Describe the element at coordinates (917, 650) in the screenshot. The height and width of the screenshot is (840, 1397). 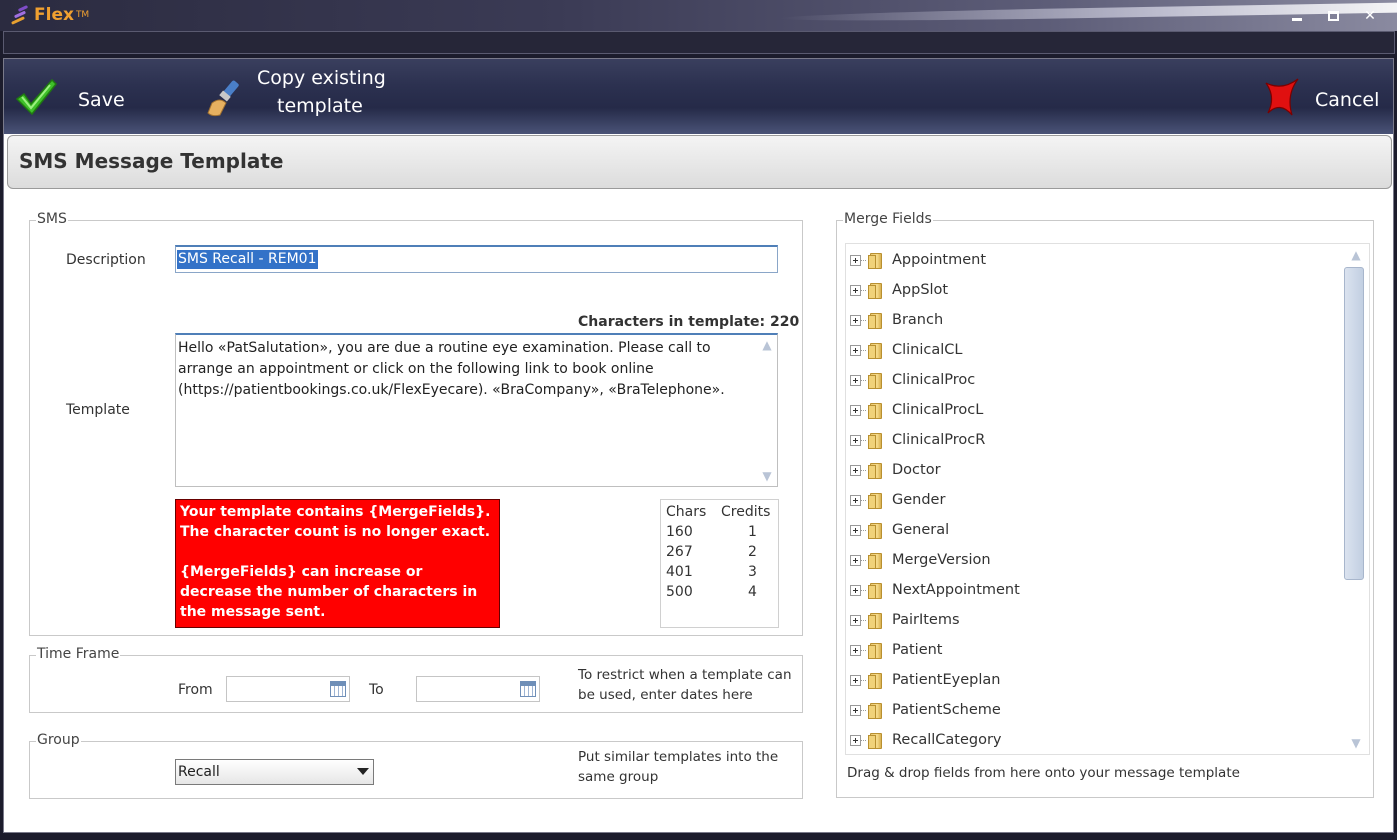
I see `tree-item-label: Patient` at that location.